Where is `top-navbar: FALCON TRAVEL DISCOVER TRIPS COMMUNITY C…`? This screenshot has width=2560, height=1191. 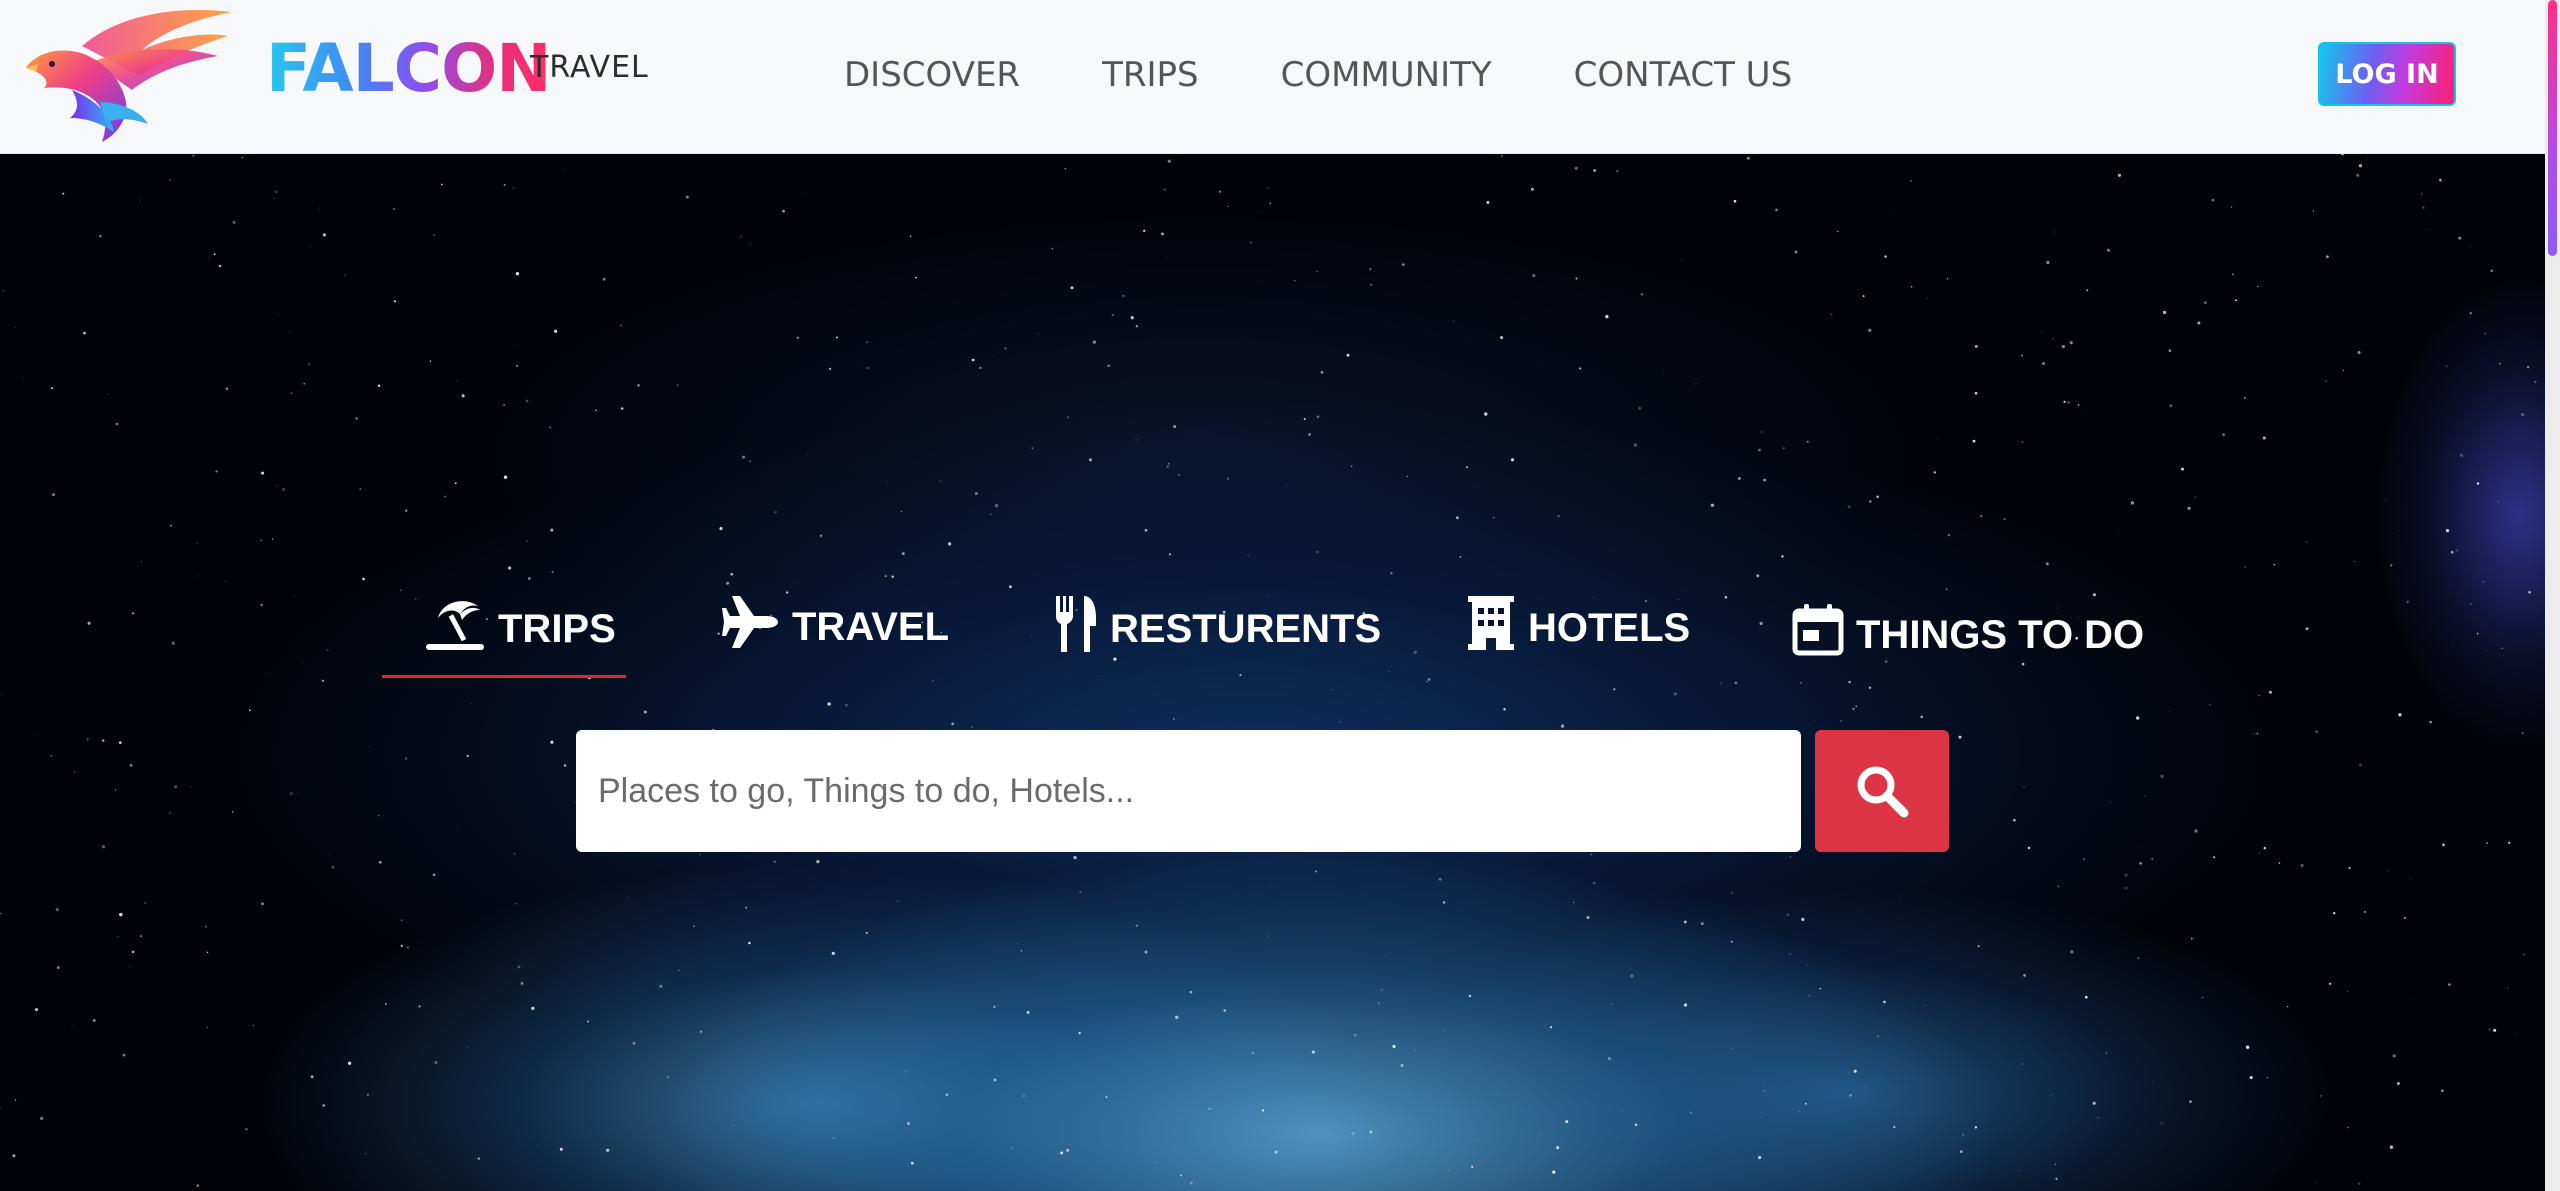
top-navbar: FALCON TRAVEL DISCOVER TRIPS COMMUNITY C… is located at coordinates (1272, 77).